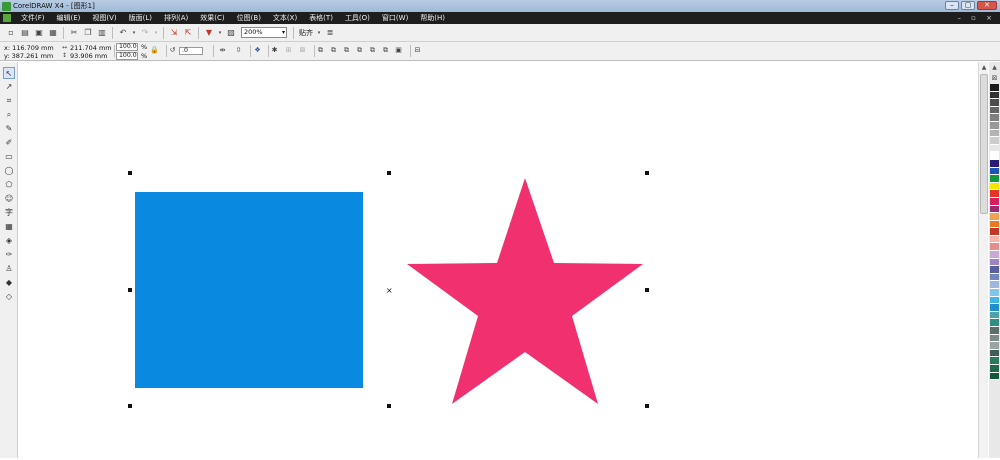  Describe the element at coordinates (7, 18) in the screenshot. I see `document-icon` at that location.